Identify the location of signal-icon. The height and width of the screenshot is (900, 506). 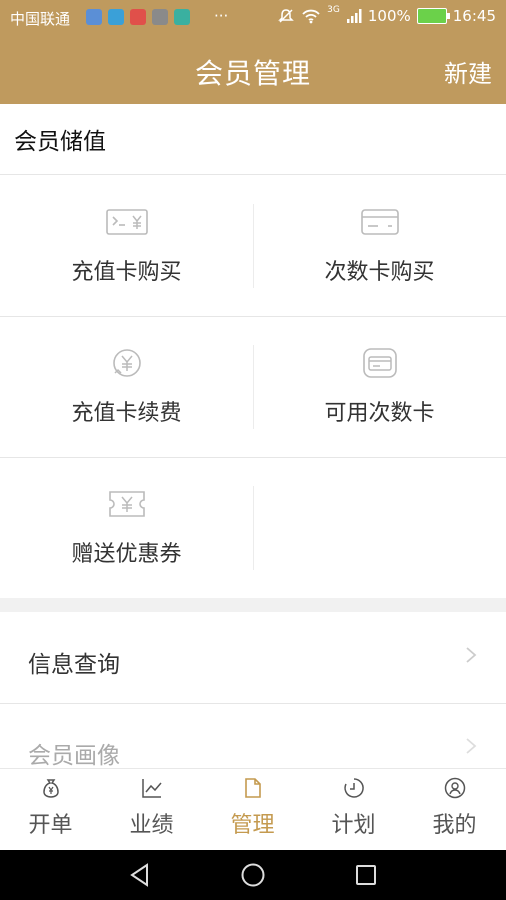
(354, 16).